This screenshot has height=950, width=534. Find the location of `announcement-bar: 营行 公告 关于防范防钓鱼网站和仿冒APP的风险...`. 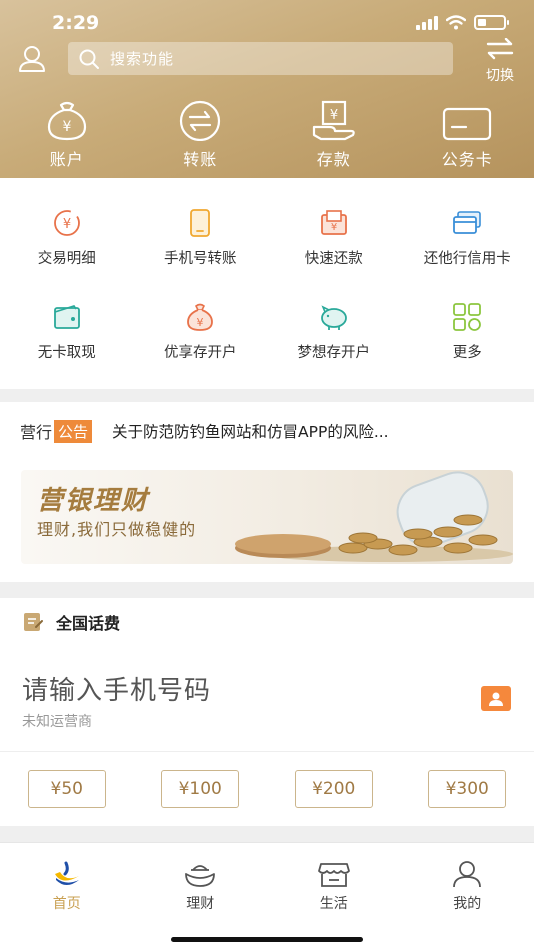

announcement-bar: 营行 公告 关于防范防钓鱼网站和仿冒APP的风险... is located at coordinates (270, 431).